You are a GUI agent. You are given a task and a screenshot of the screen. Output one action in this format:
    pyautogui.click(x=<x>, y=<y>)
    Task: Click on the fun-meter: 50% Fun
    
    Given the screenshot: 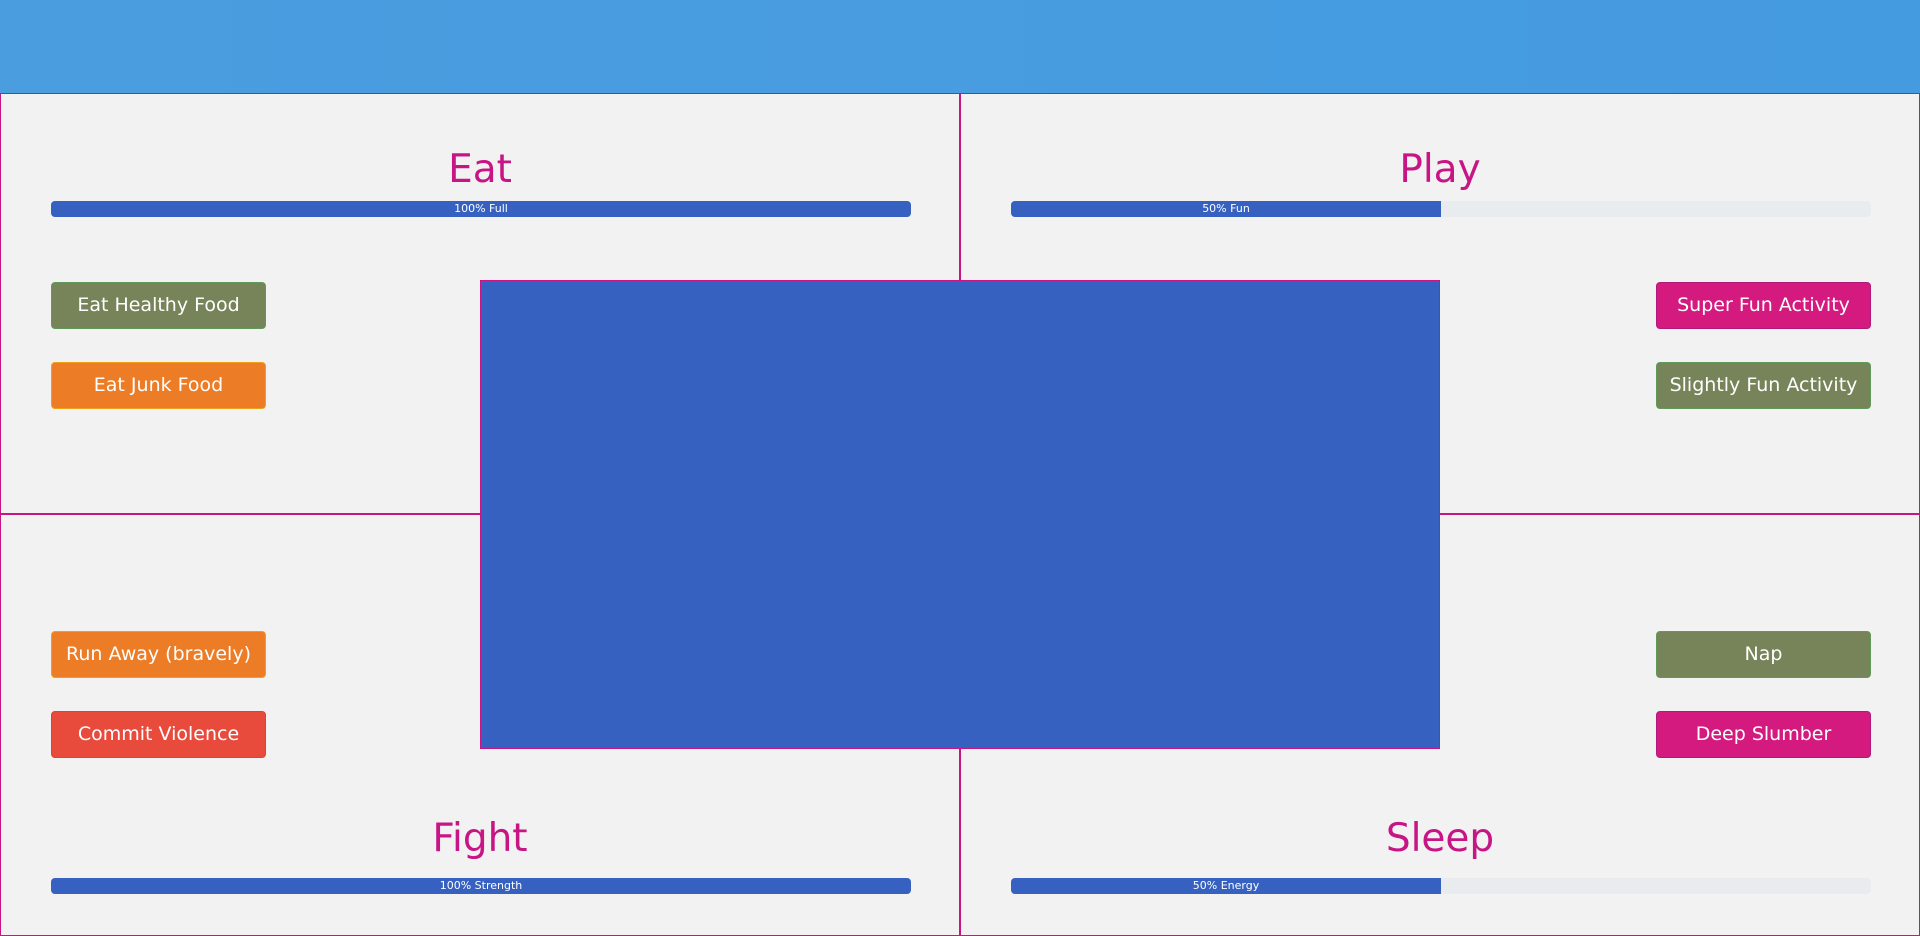 What is the action you would take?
    pyautogui.click(x=1441, y=209)
    